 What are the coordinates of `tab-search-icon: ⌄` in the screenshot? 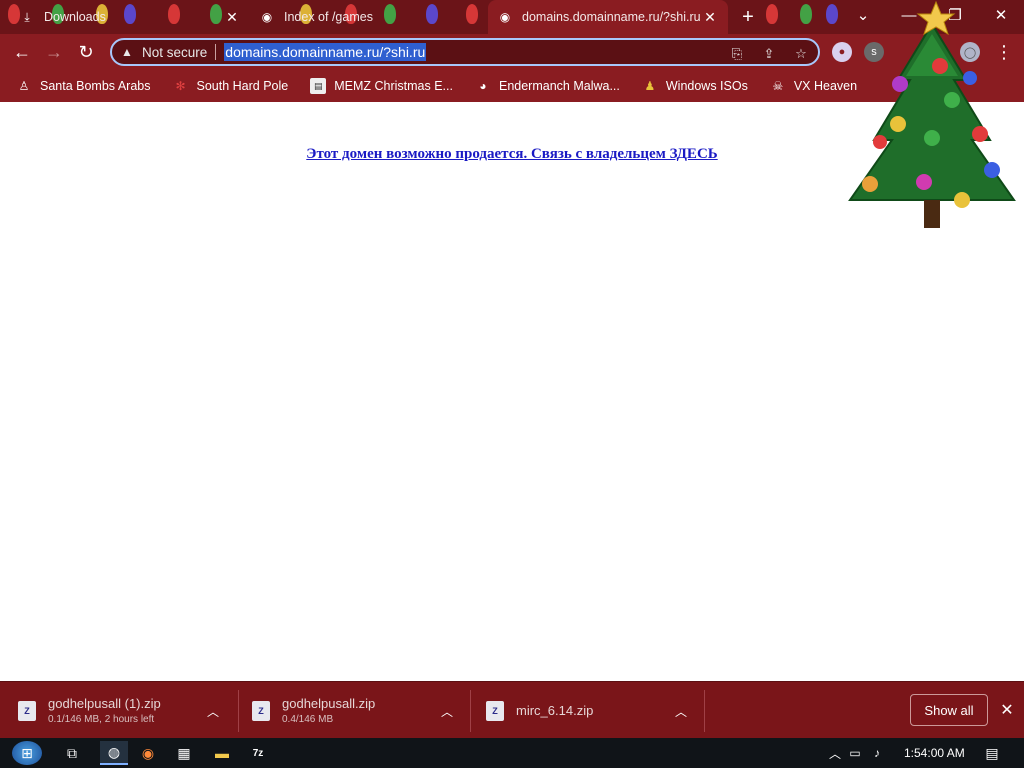 It's located at (863, 15).